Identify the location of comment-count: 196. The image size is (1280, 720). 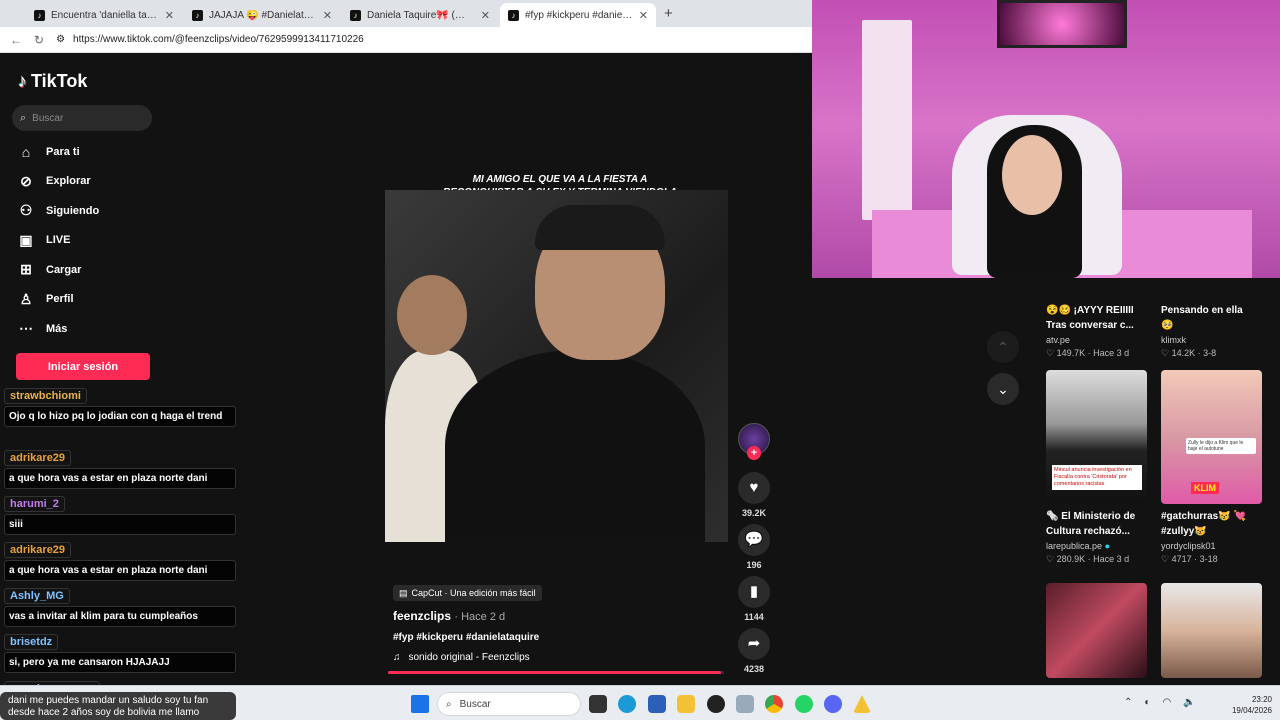
(754, 565).